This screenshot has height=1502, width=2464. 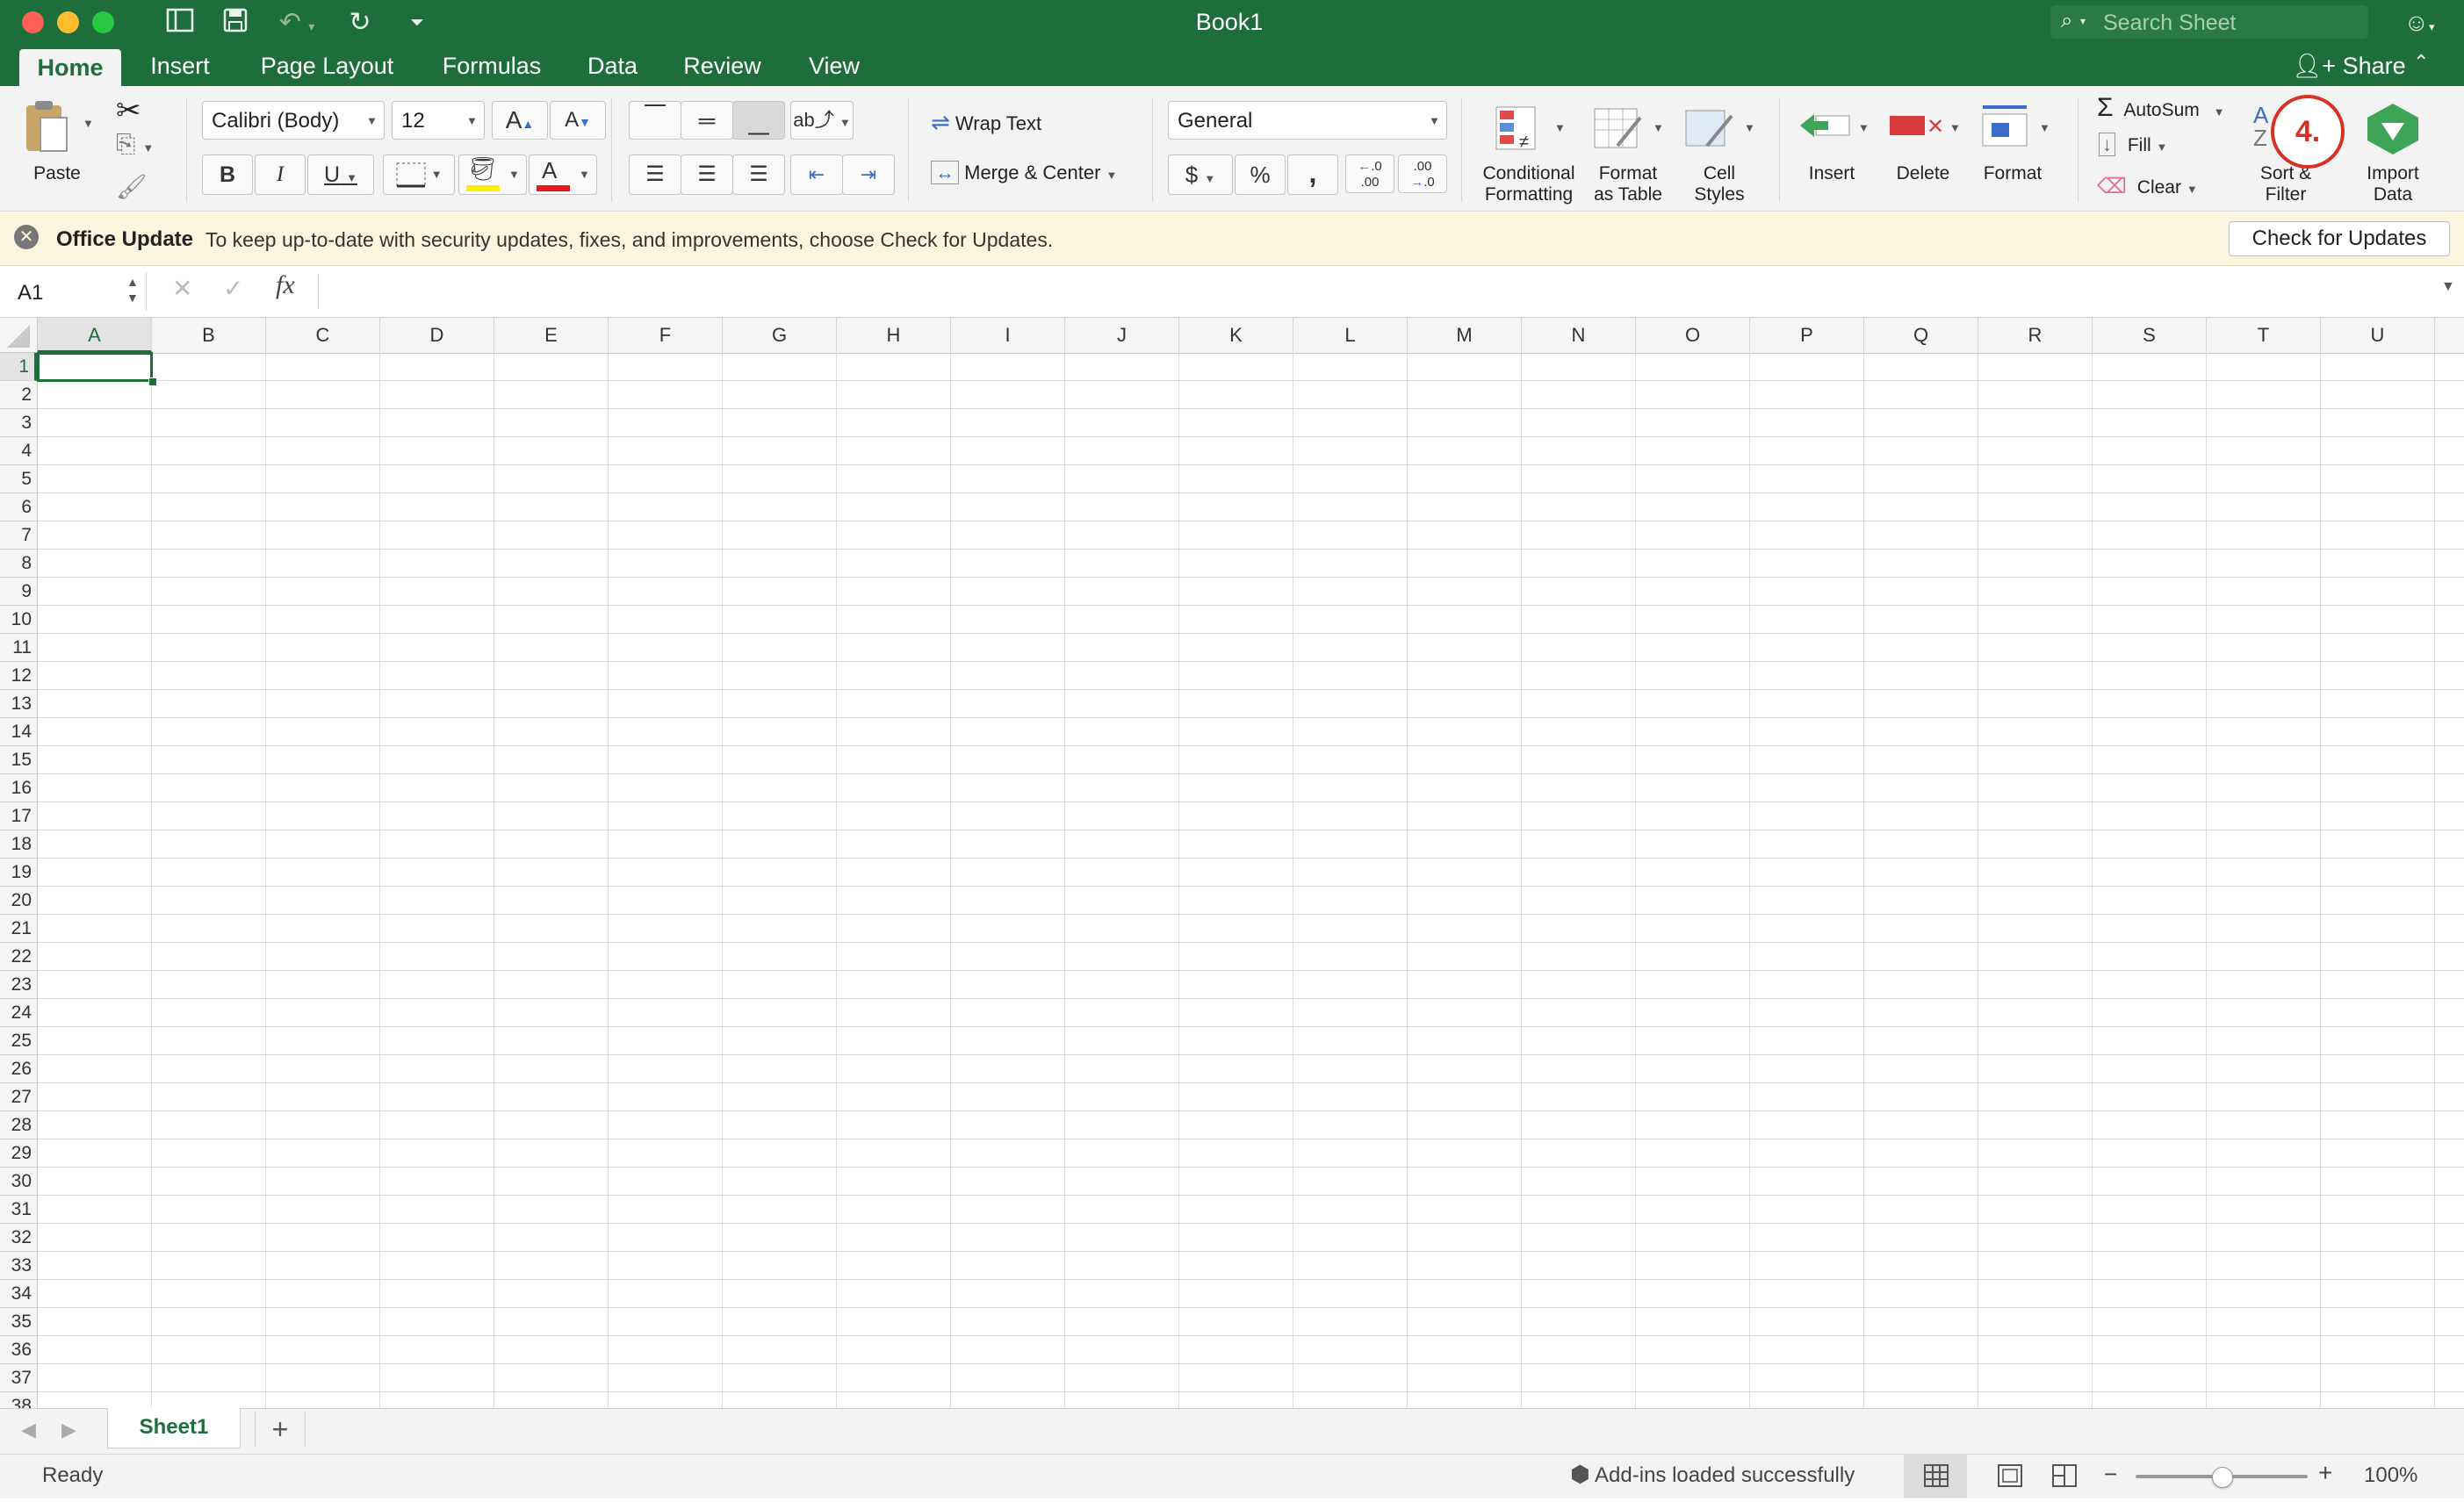 I want to click on zoom-slider-thumb, so click(x=2222, y=1477).